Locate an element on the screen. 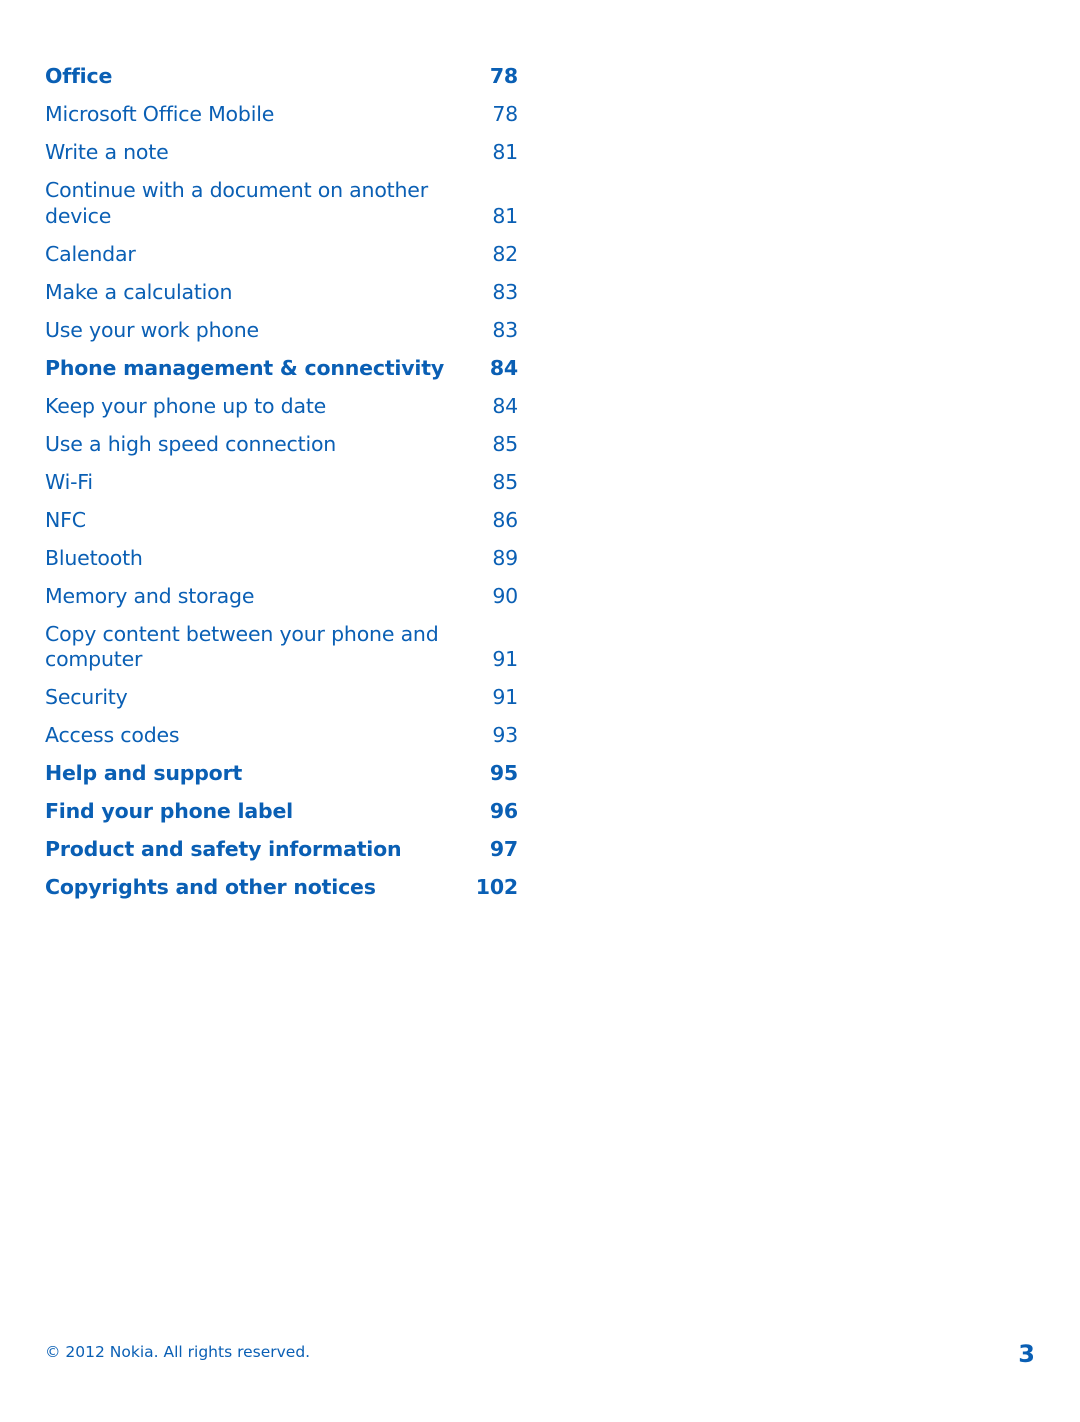 The width and height of the screenshot is (1080, 1422). page-number: 3 is located at coordinates (1026, 1354).